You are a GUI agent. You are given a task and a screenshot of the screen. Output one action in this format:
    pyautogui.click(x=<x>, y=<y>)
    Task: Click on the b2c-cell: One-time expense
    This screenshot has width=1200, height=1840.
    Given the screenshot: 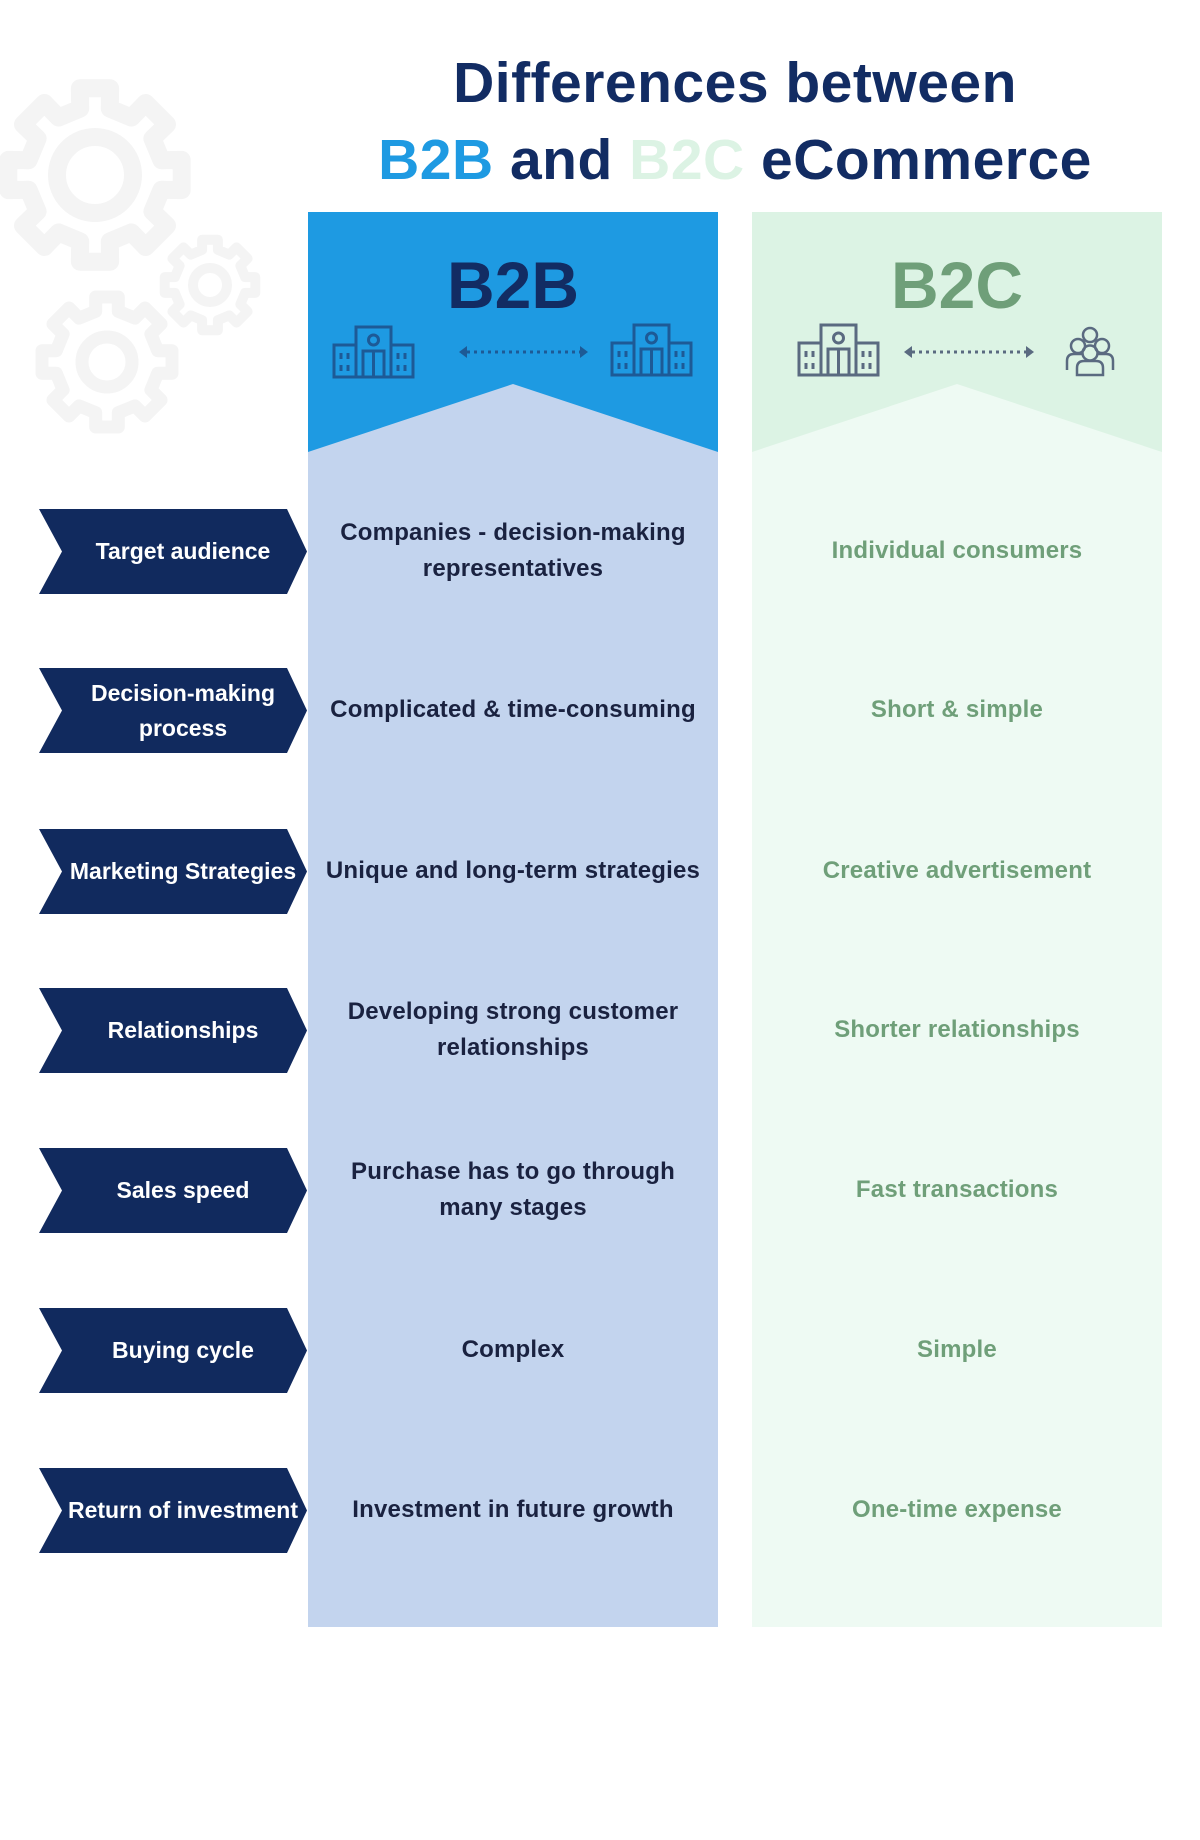 What is the action you would take?
    pyautogui.click(x=957, y=1509)
    